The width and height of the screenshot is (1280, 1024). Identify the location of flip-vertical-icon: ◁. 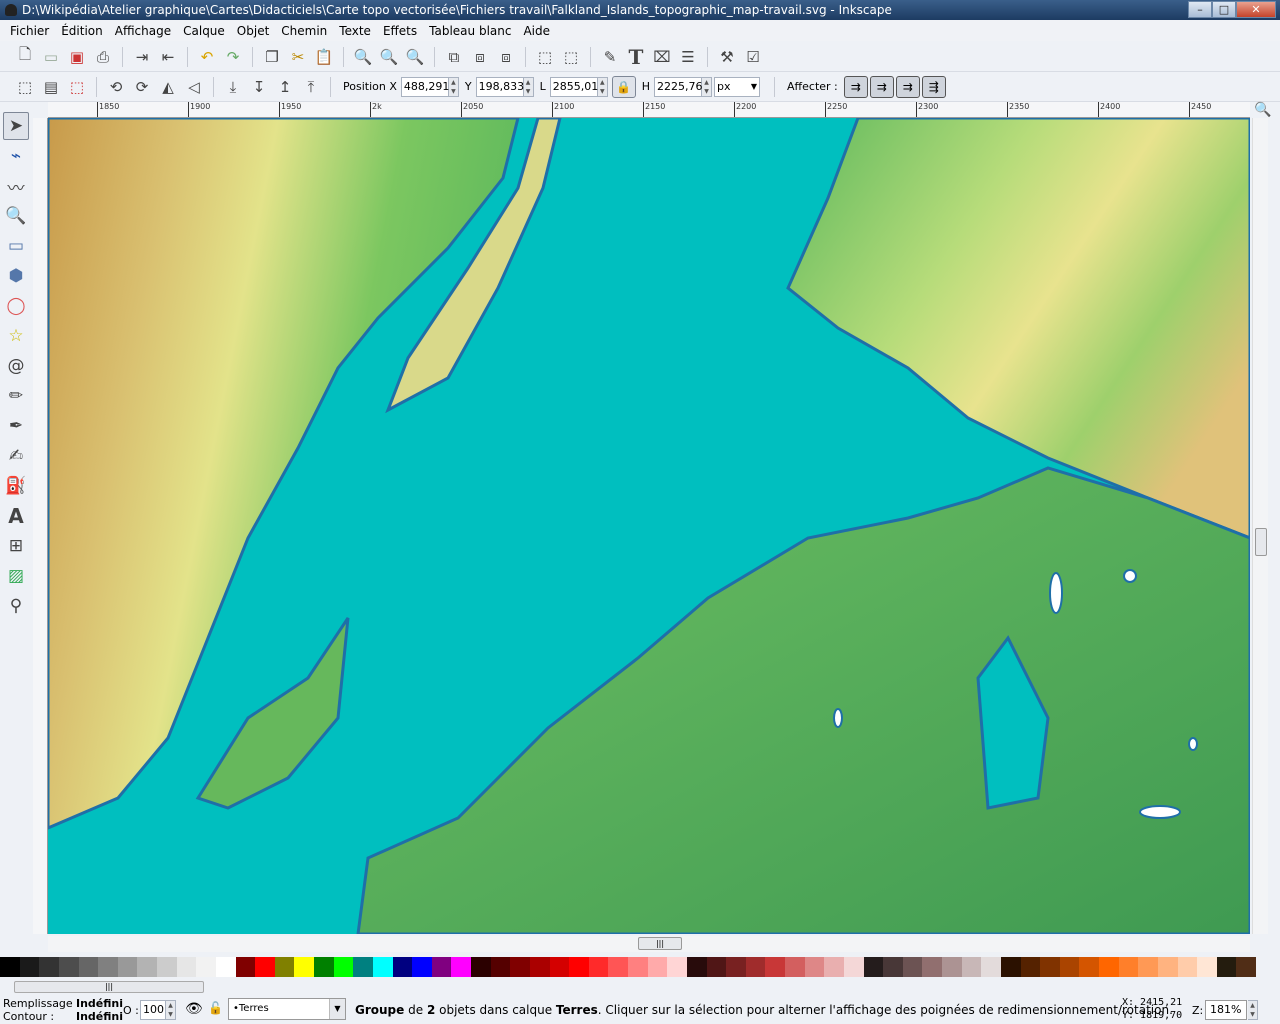
(194, 87).